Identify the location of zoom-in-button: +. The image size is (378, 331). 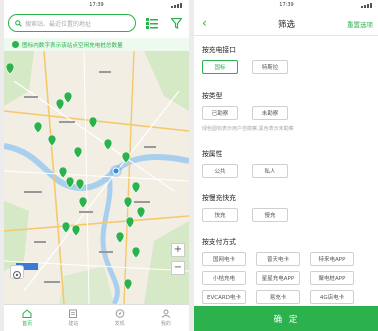
(178, 250).